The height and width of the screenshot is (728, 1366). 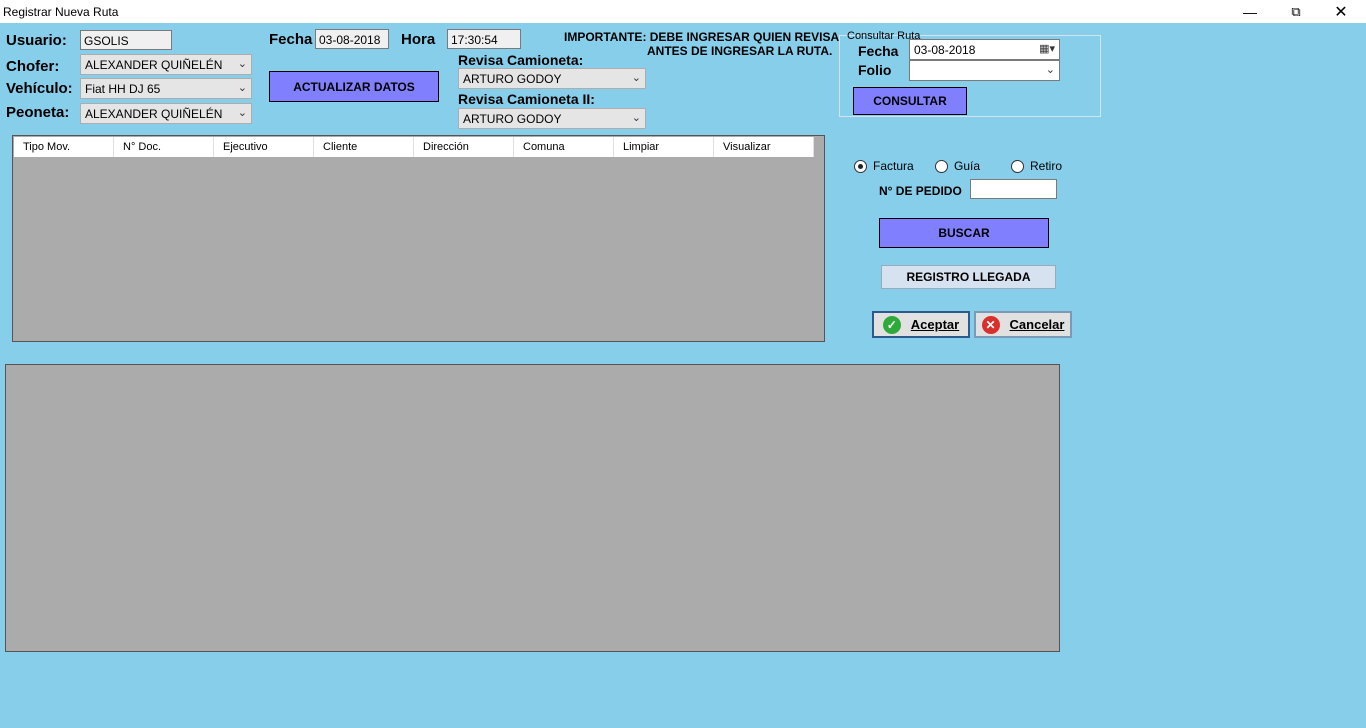 What do you see at coordinates (154, 114) in the screenshot?
I see `peoneta-value: ALEXANDER QUIÑELÉN` at bounding box center [154, 114].